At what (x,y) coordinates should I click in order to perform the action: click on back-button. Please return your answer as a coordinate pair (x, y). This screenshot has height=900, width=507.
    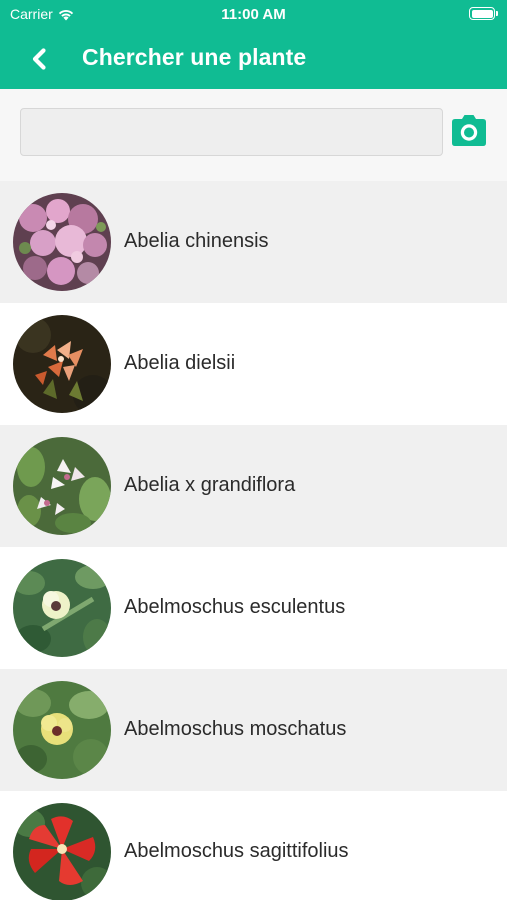
    Looking at the image, I should click on (39, 59).